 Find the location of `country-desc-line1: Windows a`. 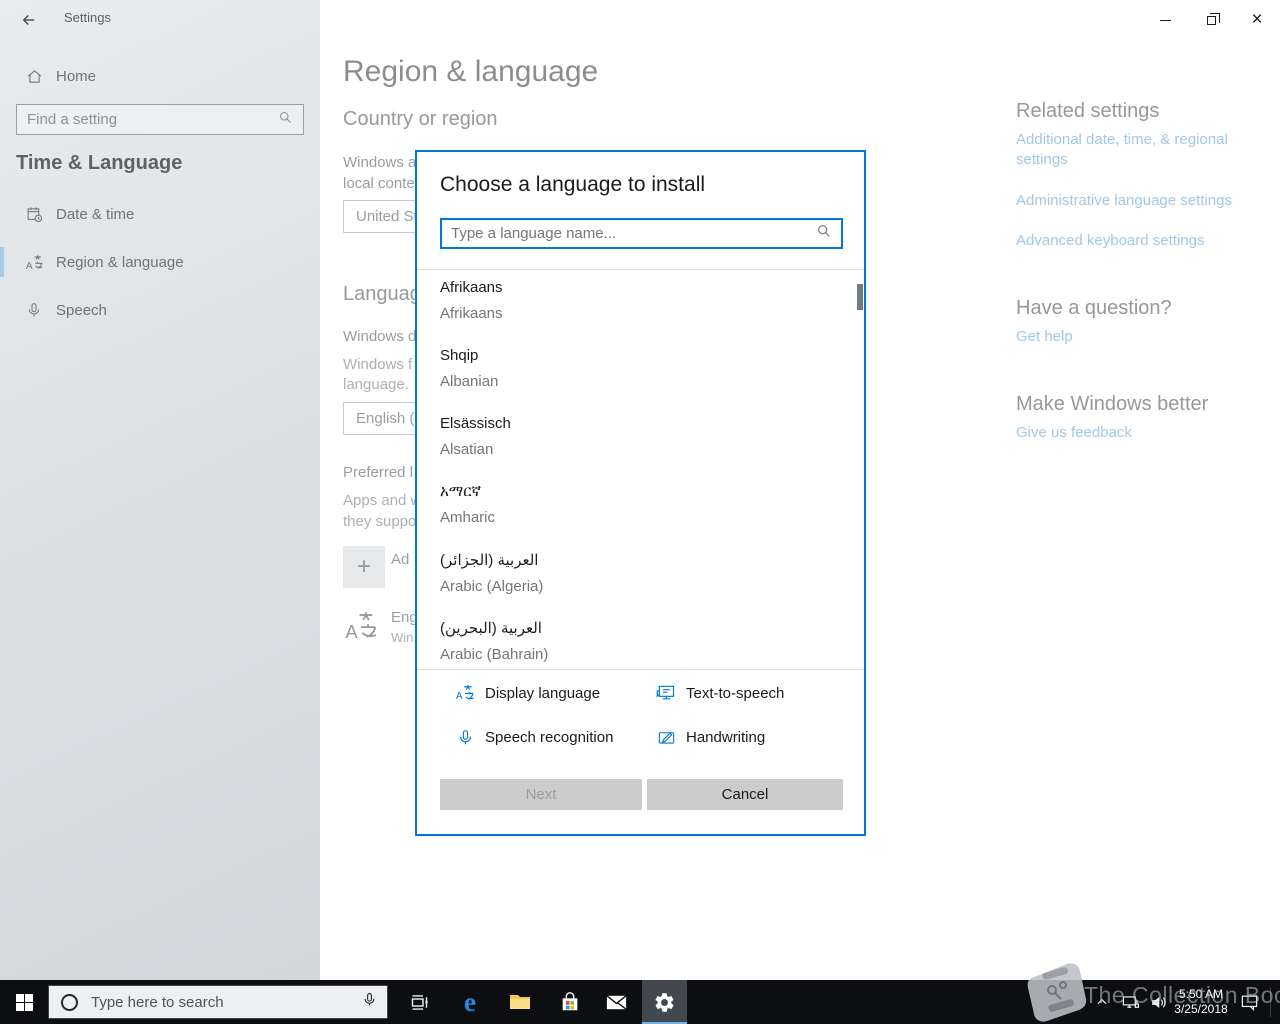

country-desc-line1: Windows a is located at coordinates (380, 162).